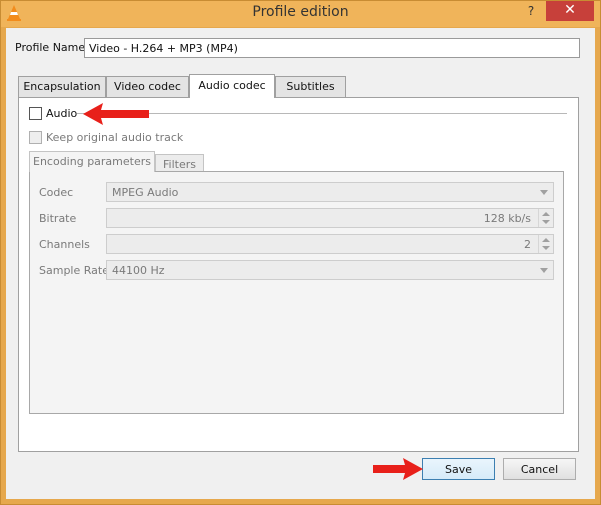  What do you see at coordinates (50, 47) in the screenshot?
I see `profile-name-label: Profile Name` at bounding box center [50, 47].